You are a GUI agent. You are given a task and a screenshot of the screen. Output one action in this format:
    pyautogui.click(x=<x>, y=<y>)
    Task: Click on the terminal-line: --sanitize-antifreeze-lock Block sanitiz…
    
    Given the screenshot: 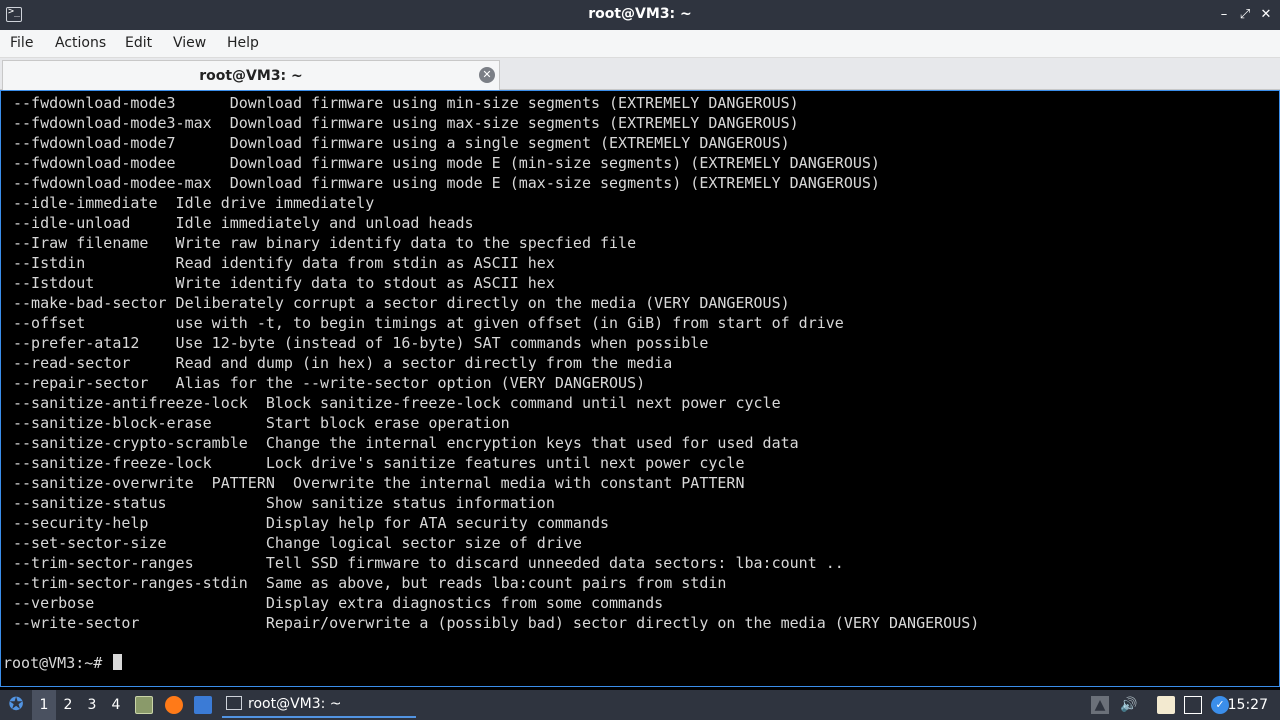 What is the action you would take?
    pyautogui.click(x=397, y=403)
    